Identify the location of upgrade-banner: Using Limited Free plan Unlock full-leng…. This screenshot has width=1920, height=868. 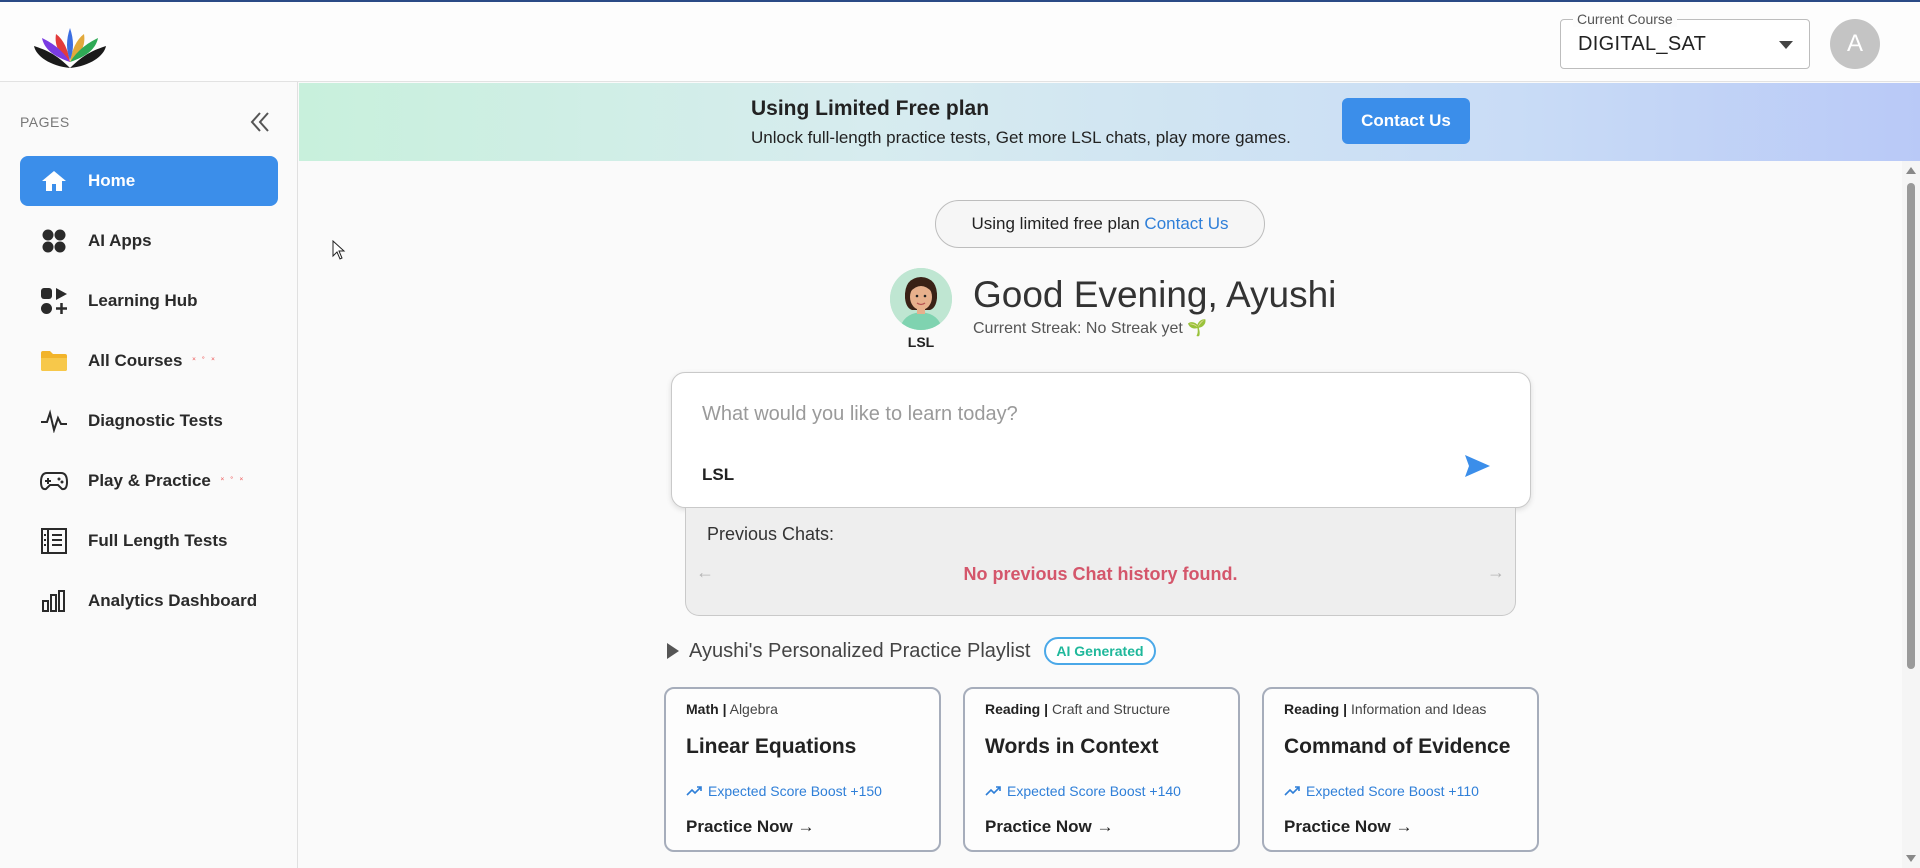
(1109, 122).